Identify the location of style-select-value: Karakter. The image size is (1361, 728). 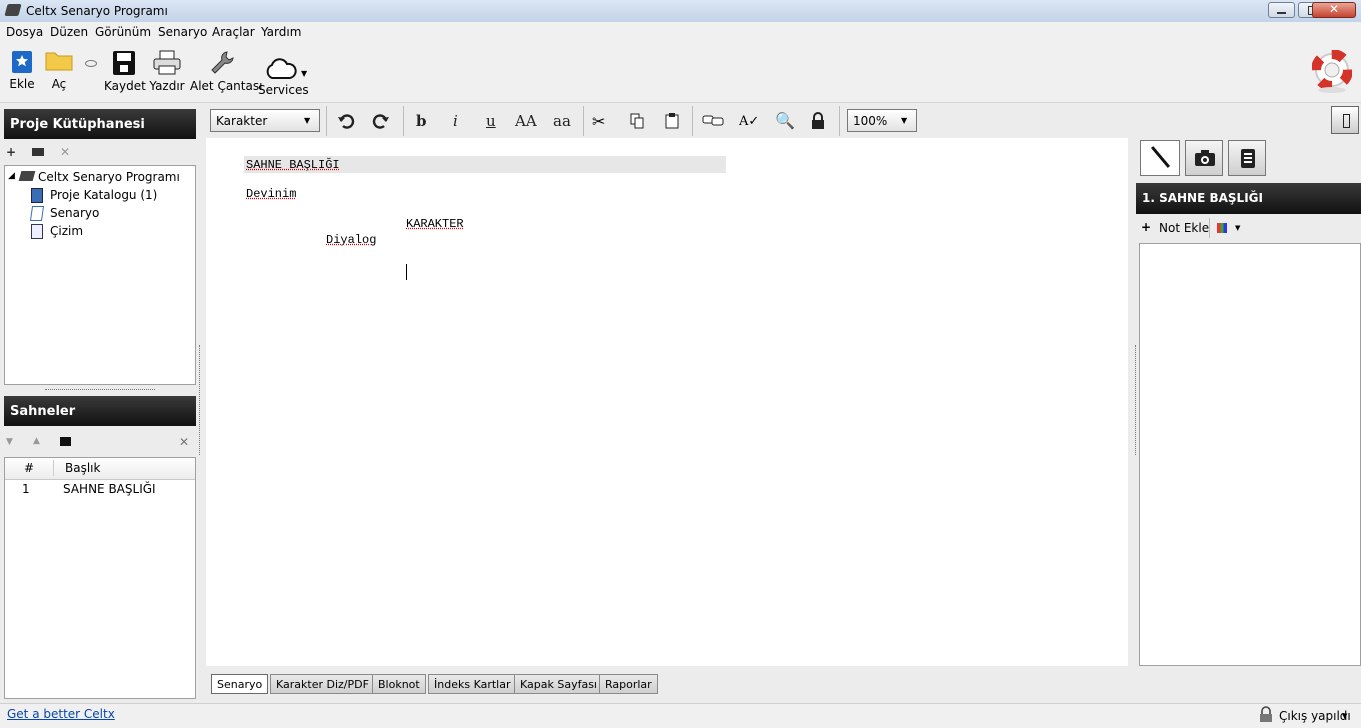
(242, 121).